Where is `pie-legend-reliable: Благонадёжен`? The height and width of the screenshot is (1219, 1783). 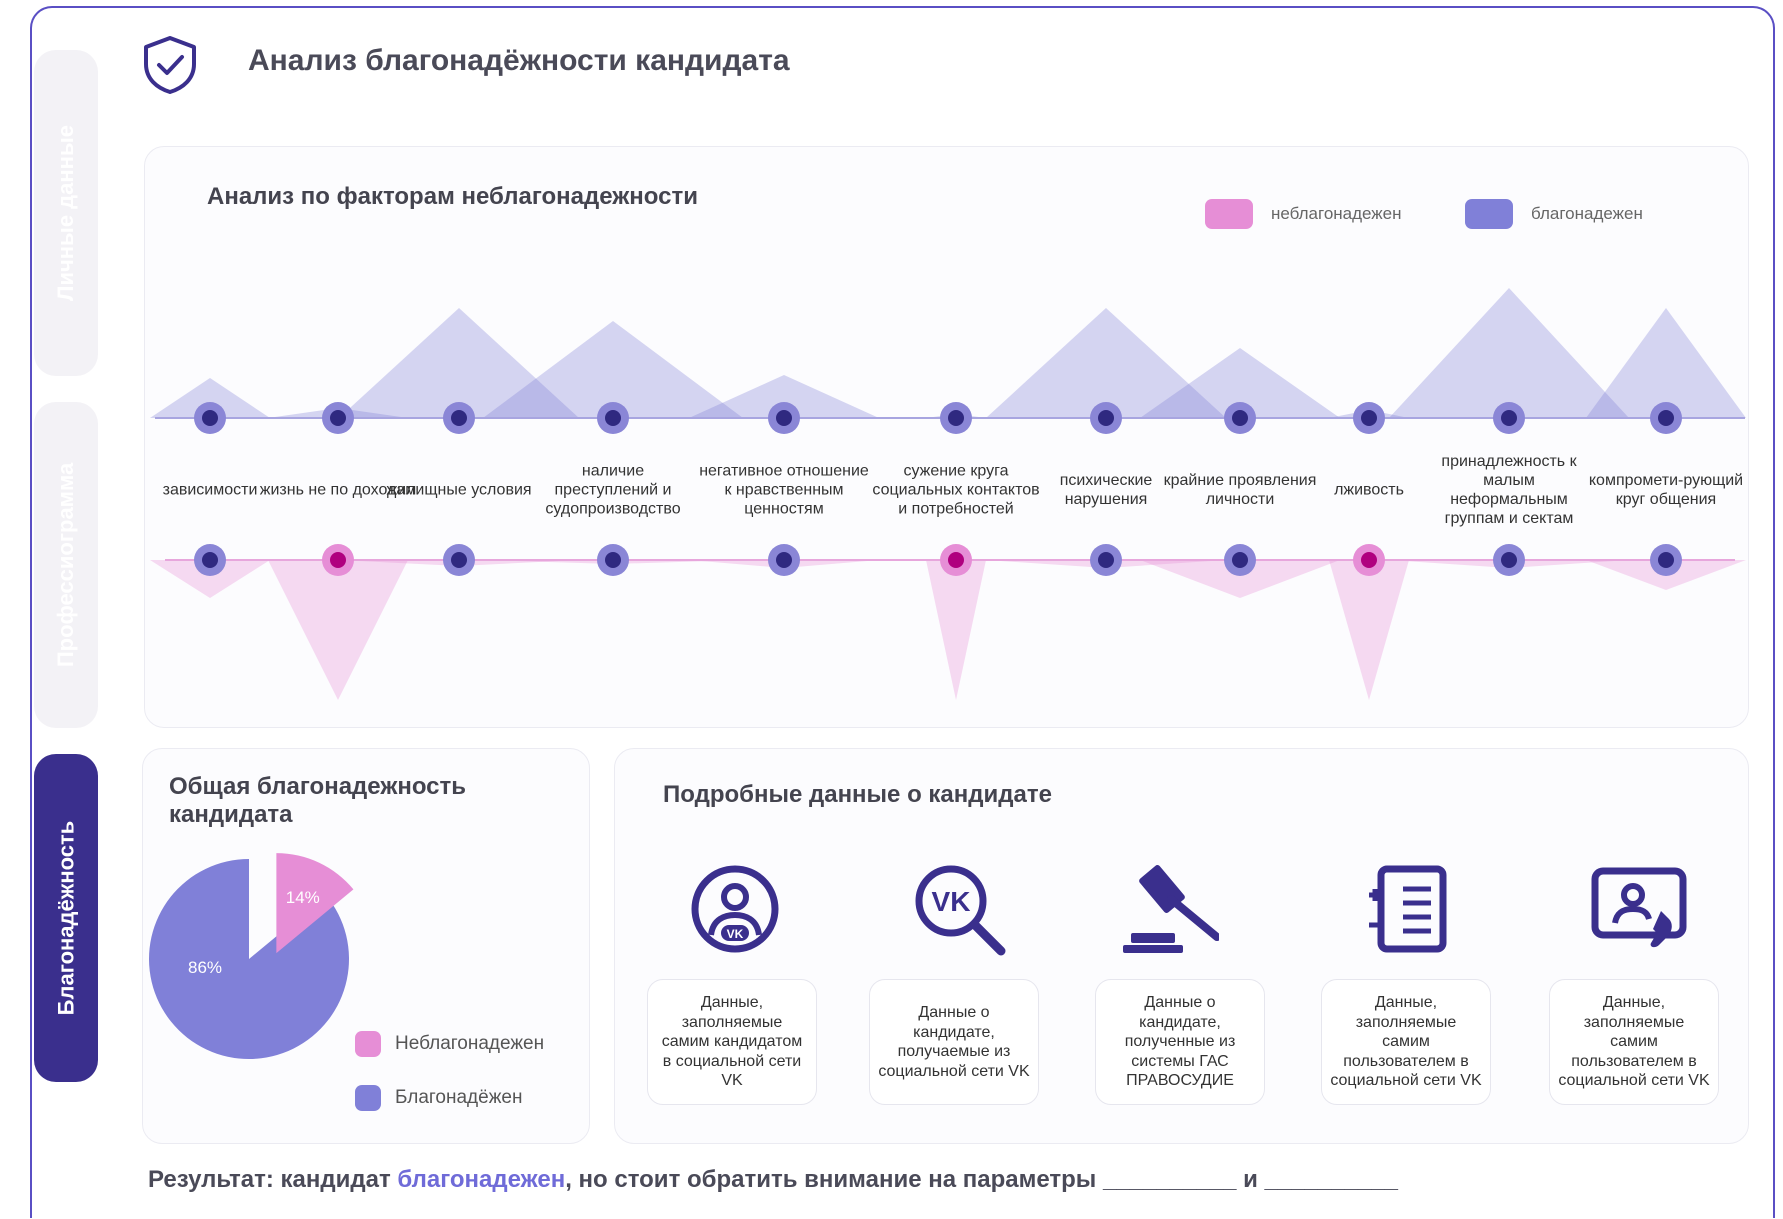 pie-legend-reliable: Благонадёжен is located at coordinates (438, 1098).